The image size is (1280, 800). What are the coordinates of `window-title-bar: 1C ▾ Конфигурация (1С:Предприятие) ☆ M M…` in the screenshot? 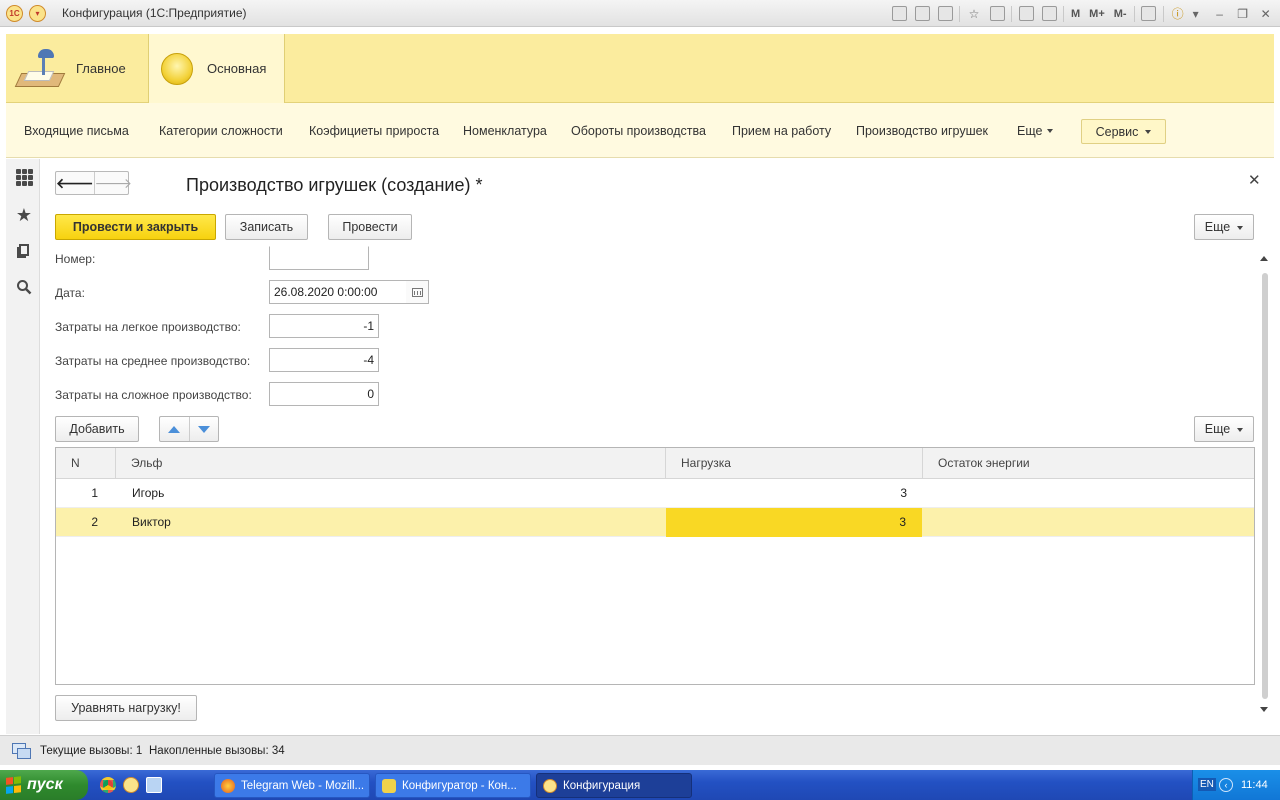 It's located at (640, 13).